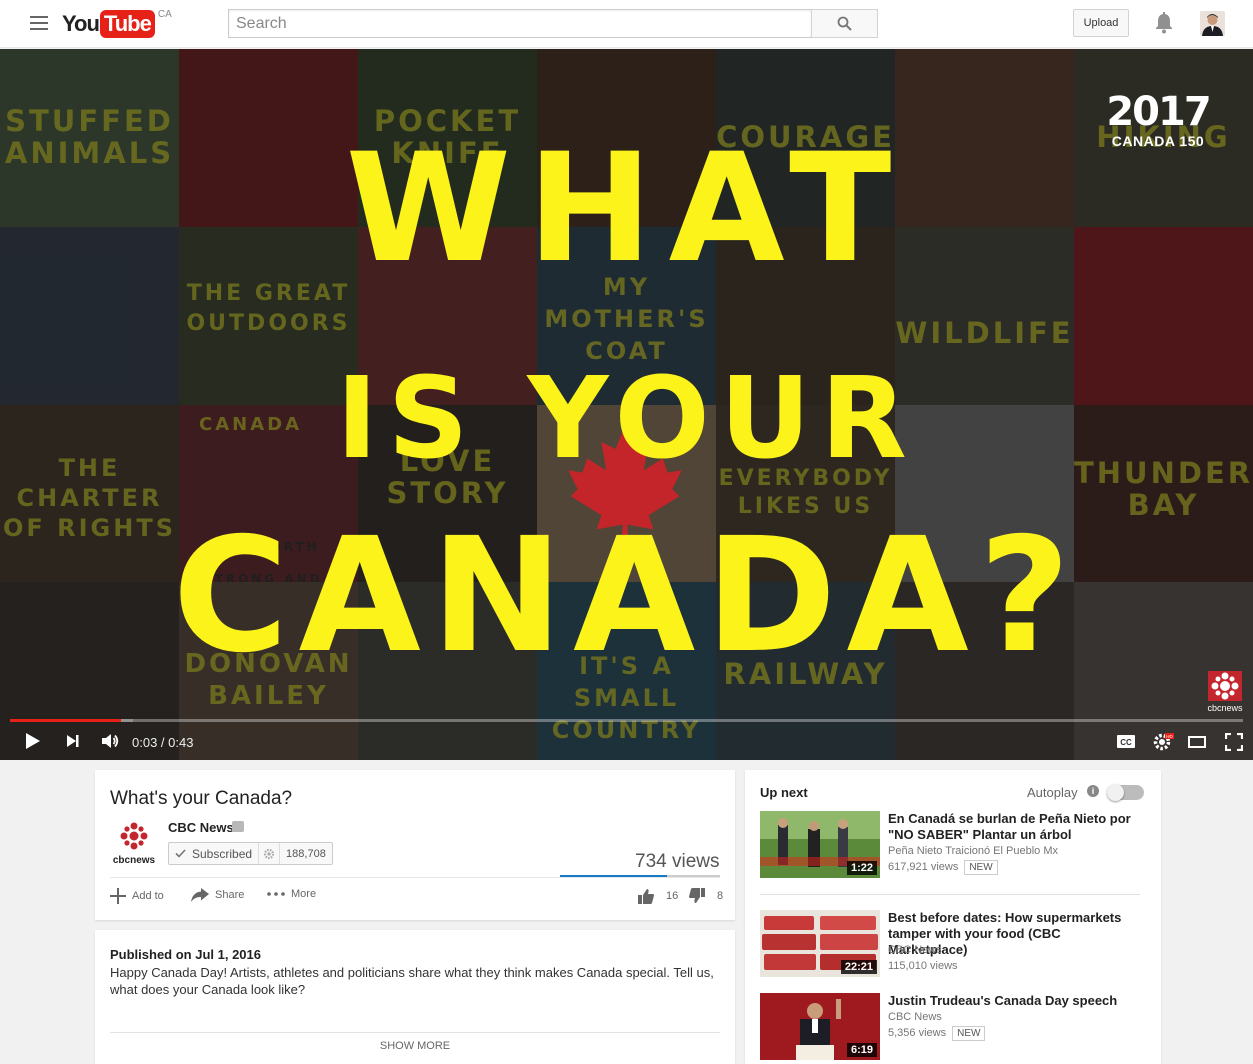 This screenshot has height=1064, width=1253. I want to click on video-title: What's your Canada?, so click(201, 798).